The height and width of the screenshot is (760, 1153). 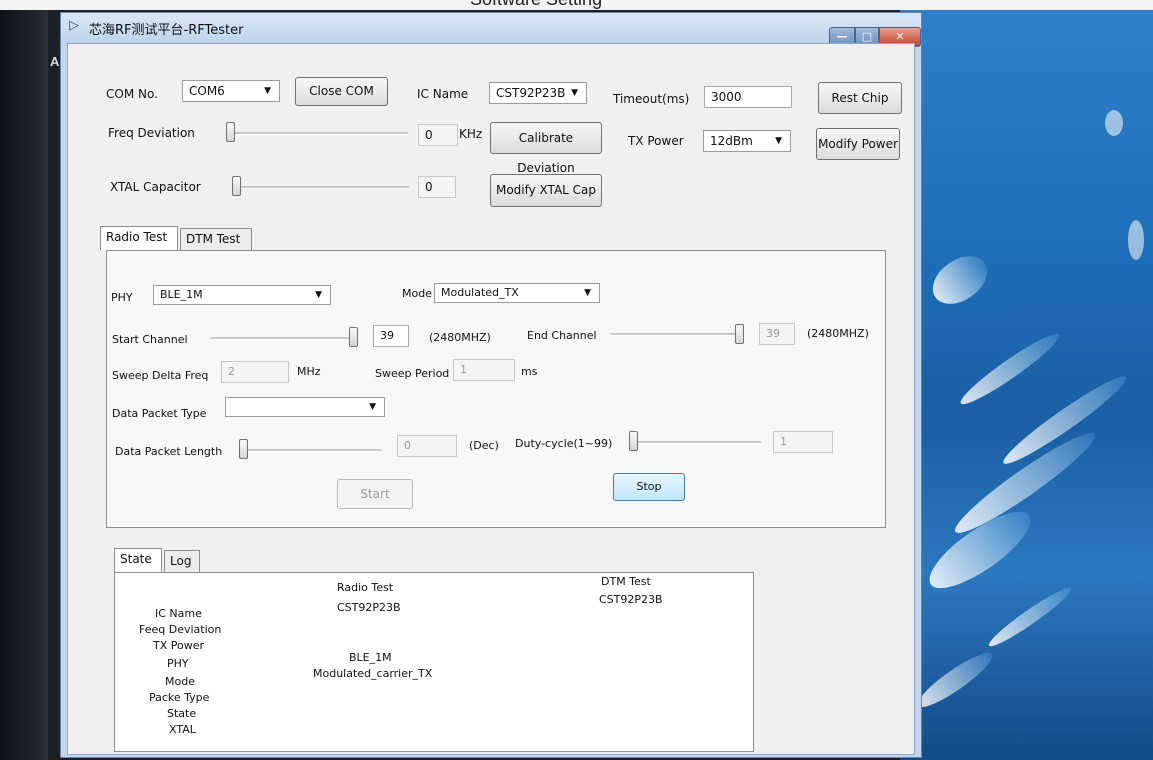 What do you see at coordinates (178, 613) in the screenshot?
I see `state-row-ic-name: IC Name` at bounding box center [178, 613].